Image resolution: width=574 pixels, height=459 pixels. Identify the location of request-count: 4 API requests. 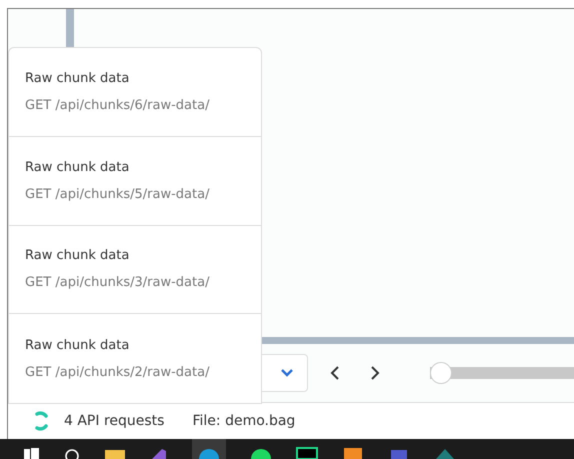
(114, 421).